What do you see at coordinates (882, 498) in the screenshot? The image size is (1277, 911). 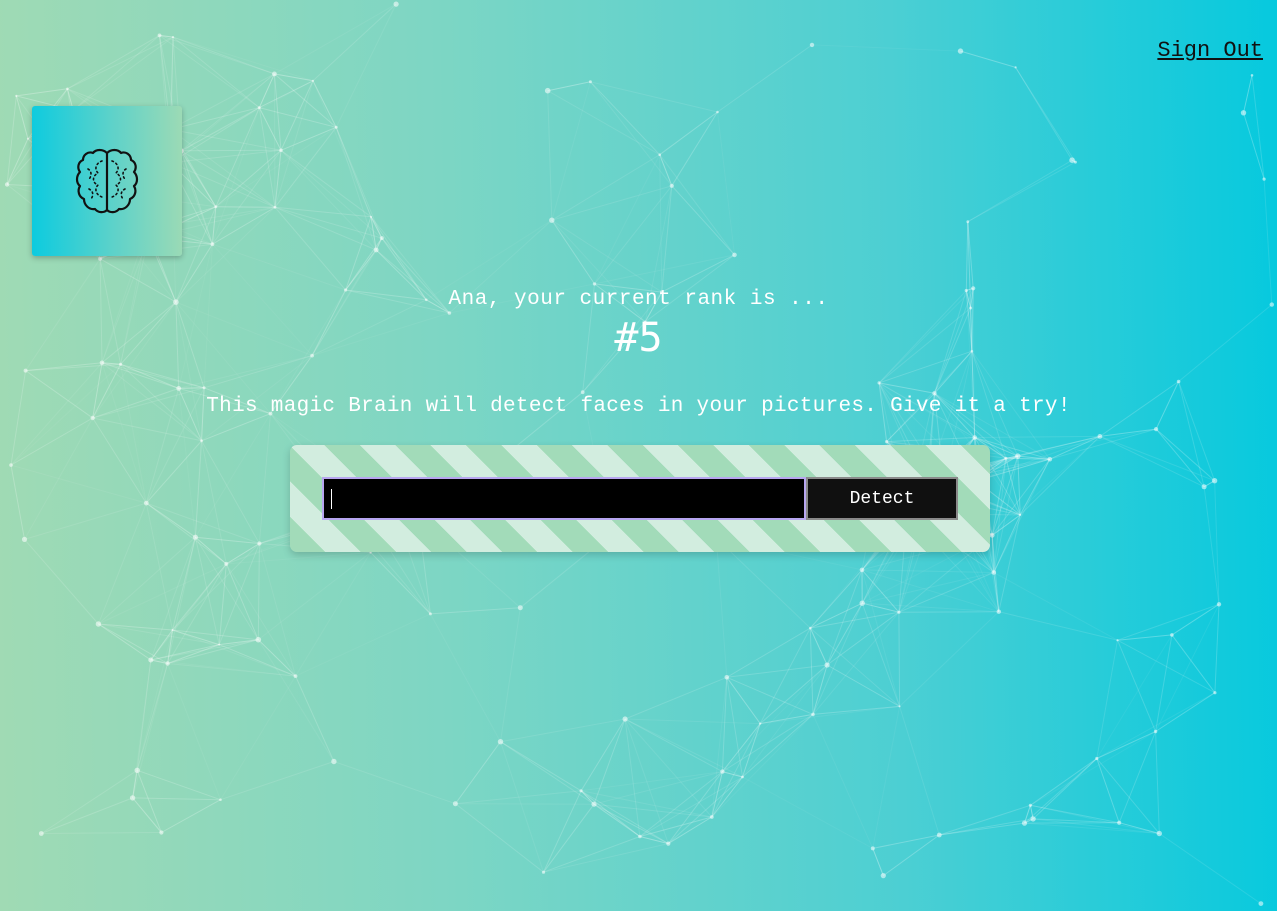 I see `detect-button: Detect` at bounding box center [882, 498].